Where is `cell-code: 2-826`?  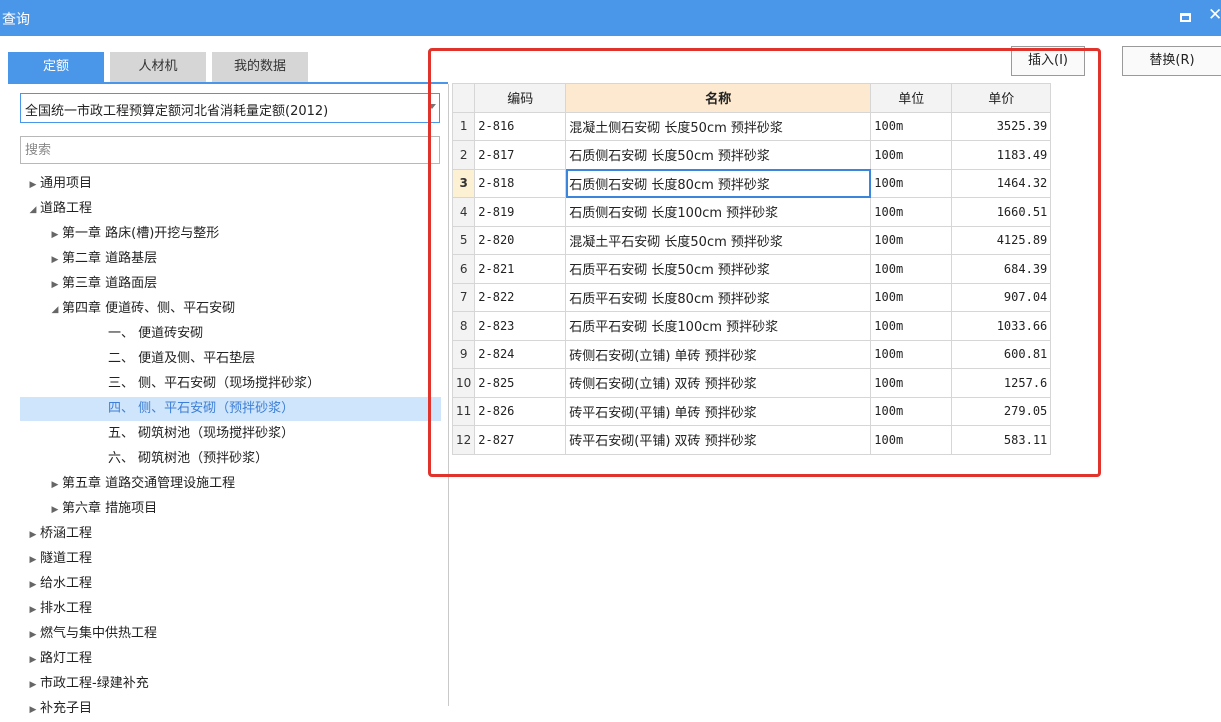 cell-code: 2-826 is located at coordinates (520, 411).